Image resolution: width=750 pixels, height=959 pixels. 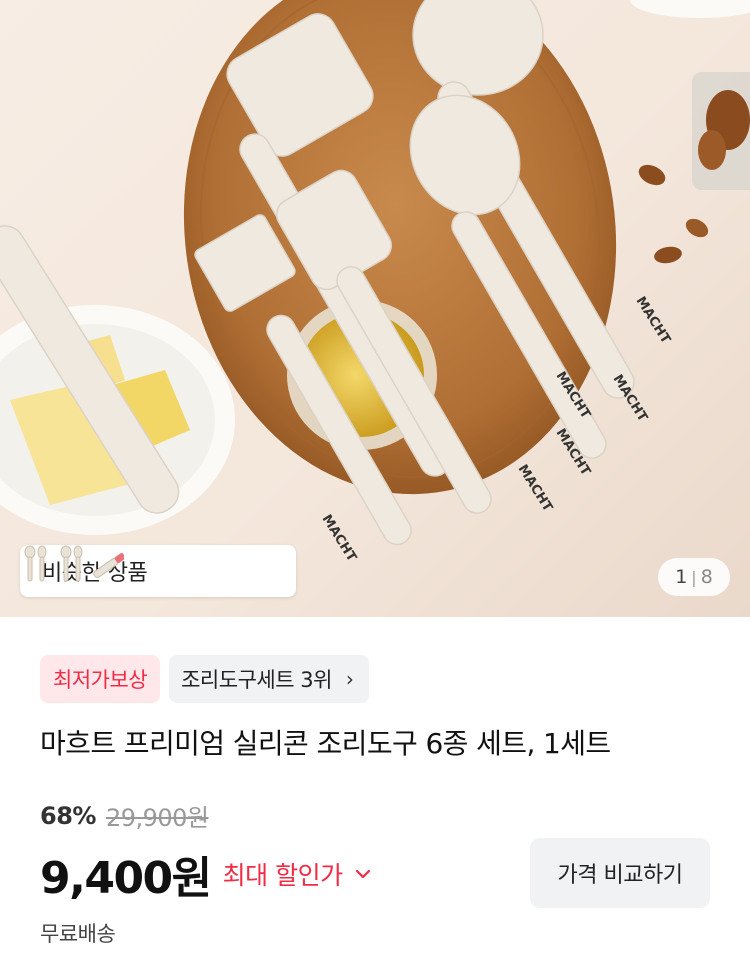 I want to click on image-counter-total: 8, so click(x=706, y=577).